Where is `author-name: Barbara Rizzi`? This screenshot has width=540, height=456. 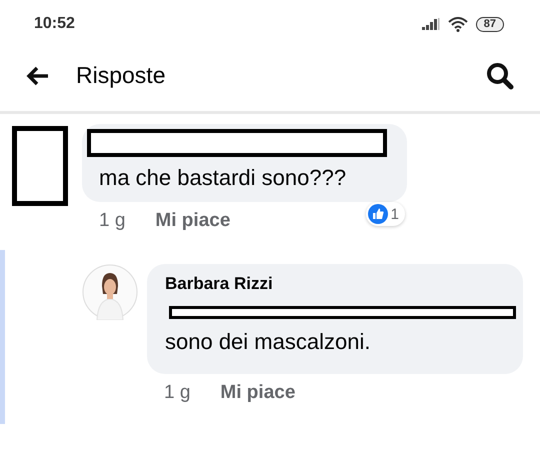 author-name: Barbara Rizzi is located at coordinates (219, 284).